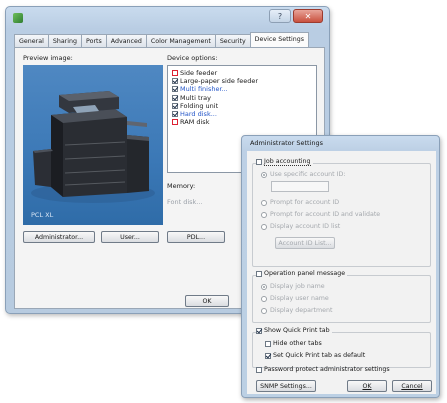 The width and height of the screenshot is (447, 403). What do you see at coordinates (293, 343) in the screenshot?
I see `hide-other-tabs-row: Hide other tabs` at bounding box center [293, 343].